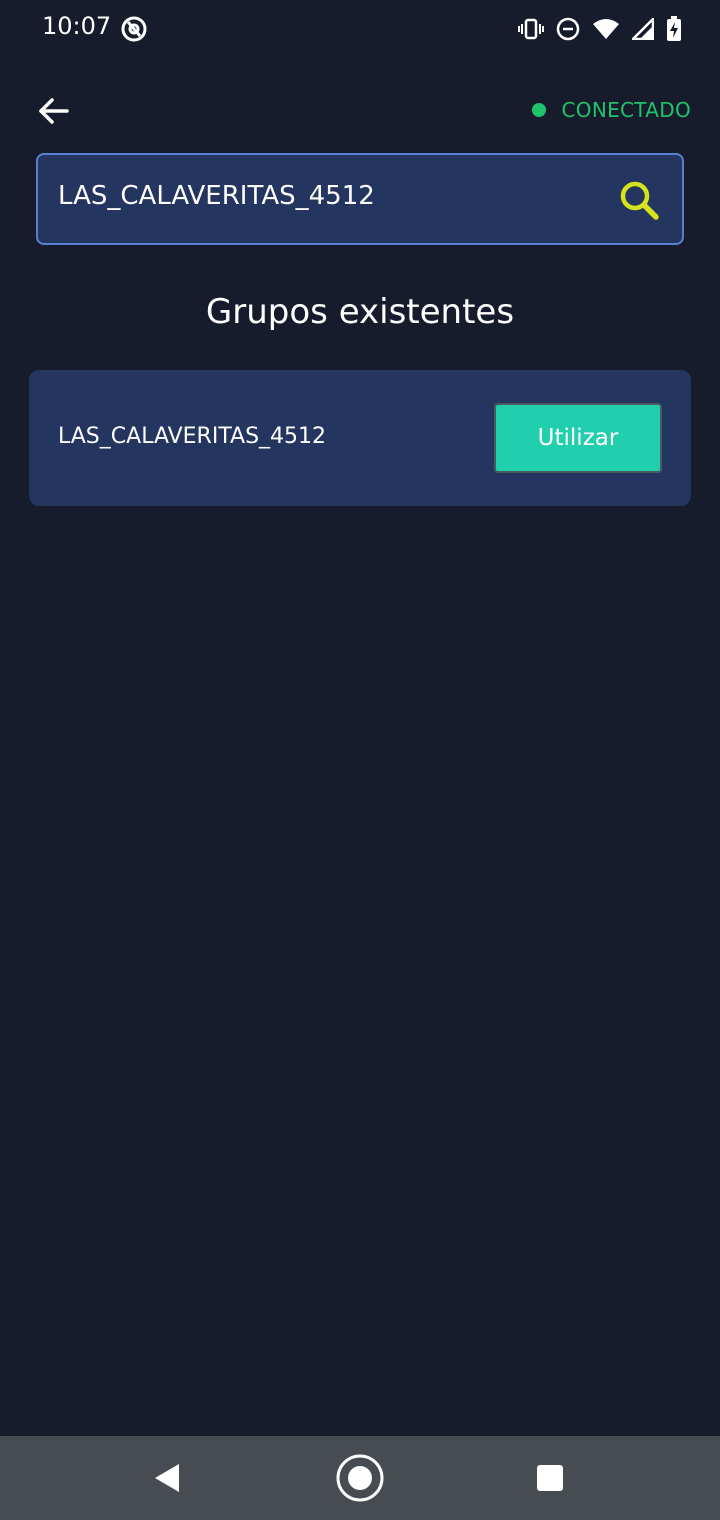 The height and width of the screenshot is (1520, 720). Describe the element at coordinates (626, 110) in the screenshot. I see `connection-status-label: CONECTADO` at that location.